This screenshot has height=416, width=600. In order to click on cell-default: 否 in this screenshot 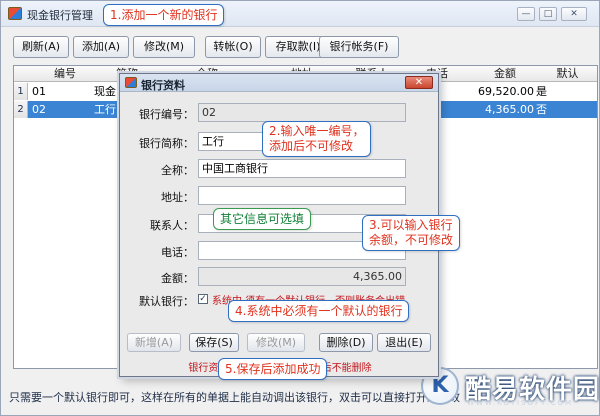, I will do `click(541, 109)`.